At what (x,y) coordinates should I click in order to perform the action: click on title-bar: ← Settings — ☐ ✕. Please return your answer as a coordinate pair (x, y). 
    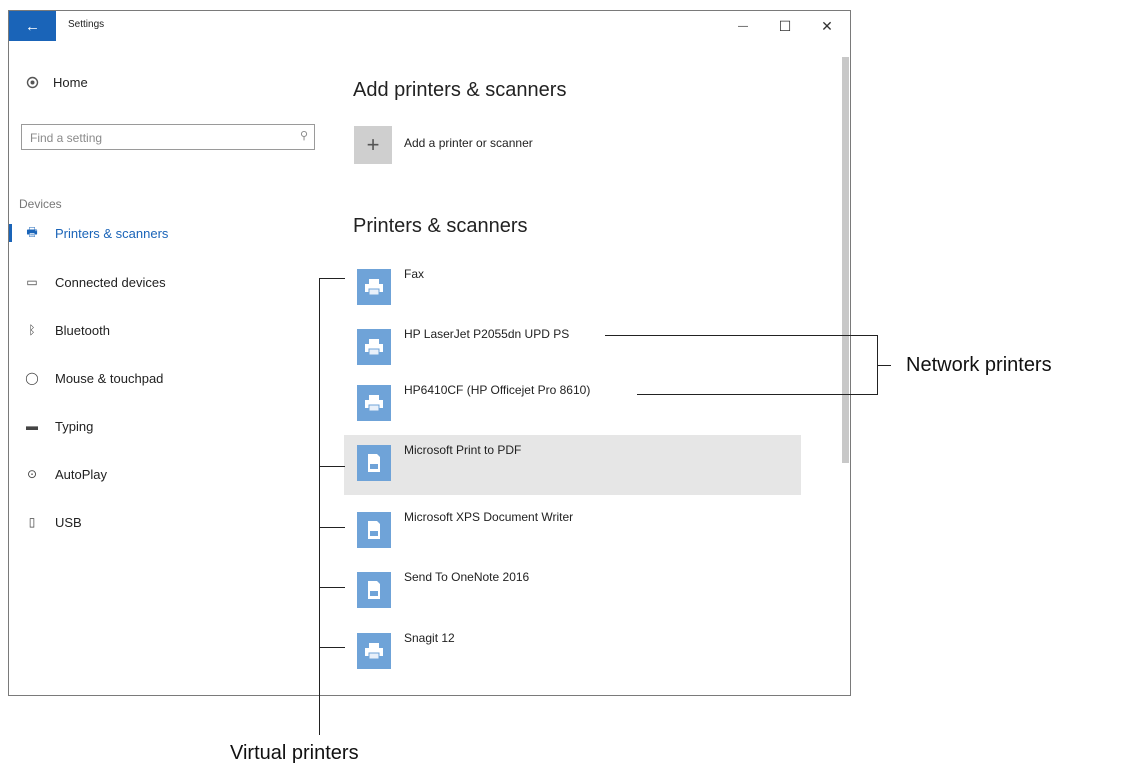
    Looking at the image, I should click on (429, 26).